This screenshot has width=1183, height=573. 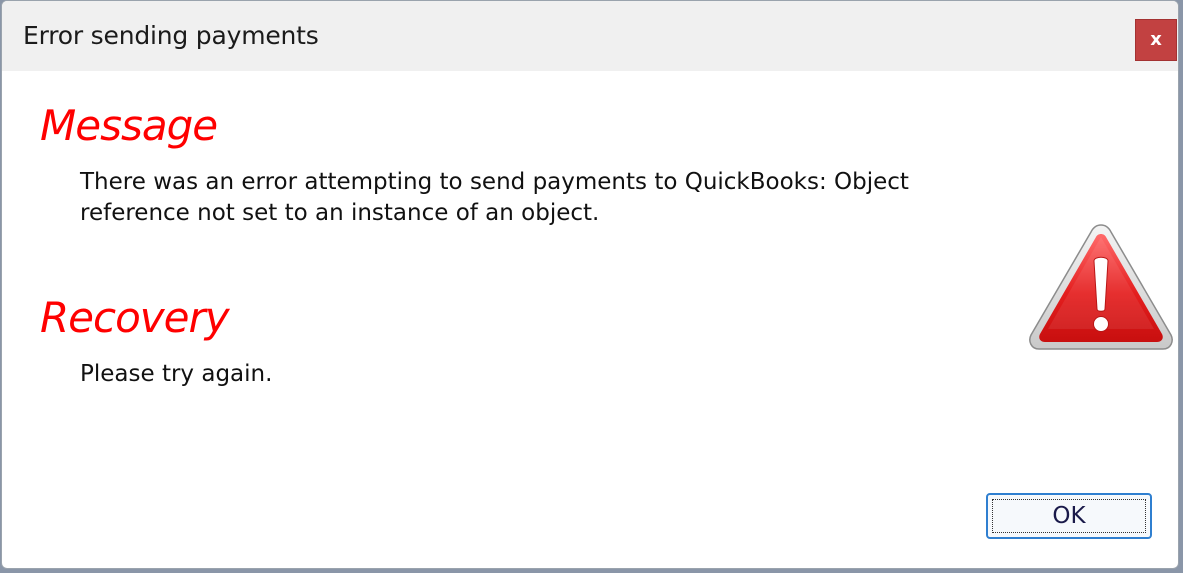 I want to click on message-heading: Message, so click(x=129, y=125).